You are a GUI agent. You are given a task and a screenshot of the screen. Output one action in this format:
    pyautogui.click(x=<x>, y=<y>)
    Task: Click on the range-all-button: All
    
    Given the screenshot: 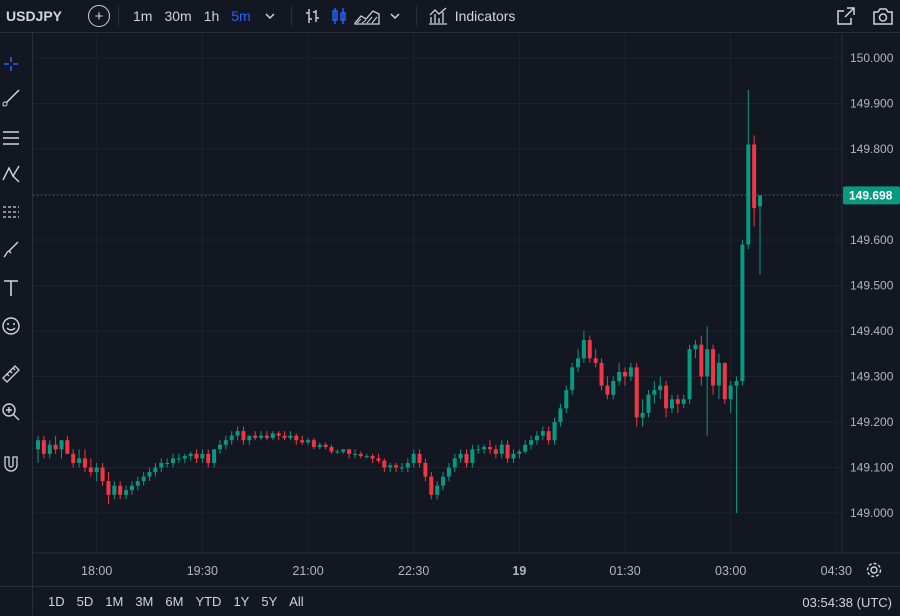 What is the action you would take?
    pyautogui.click(x=296, y=601)
    